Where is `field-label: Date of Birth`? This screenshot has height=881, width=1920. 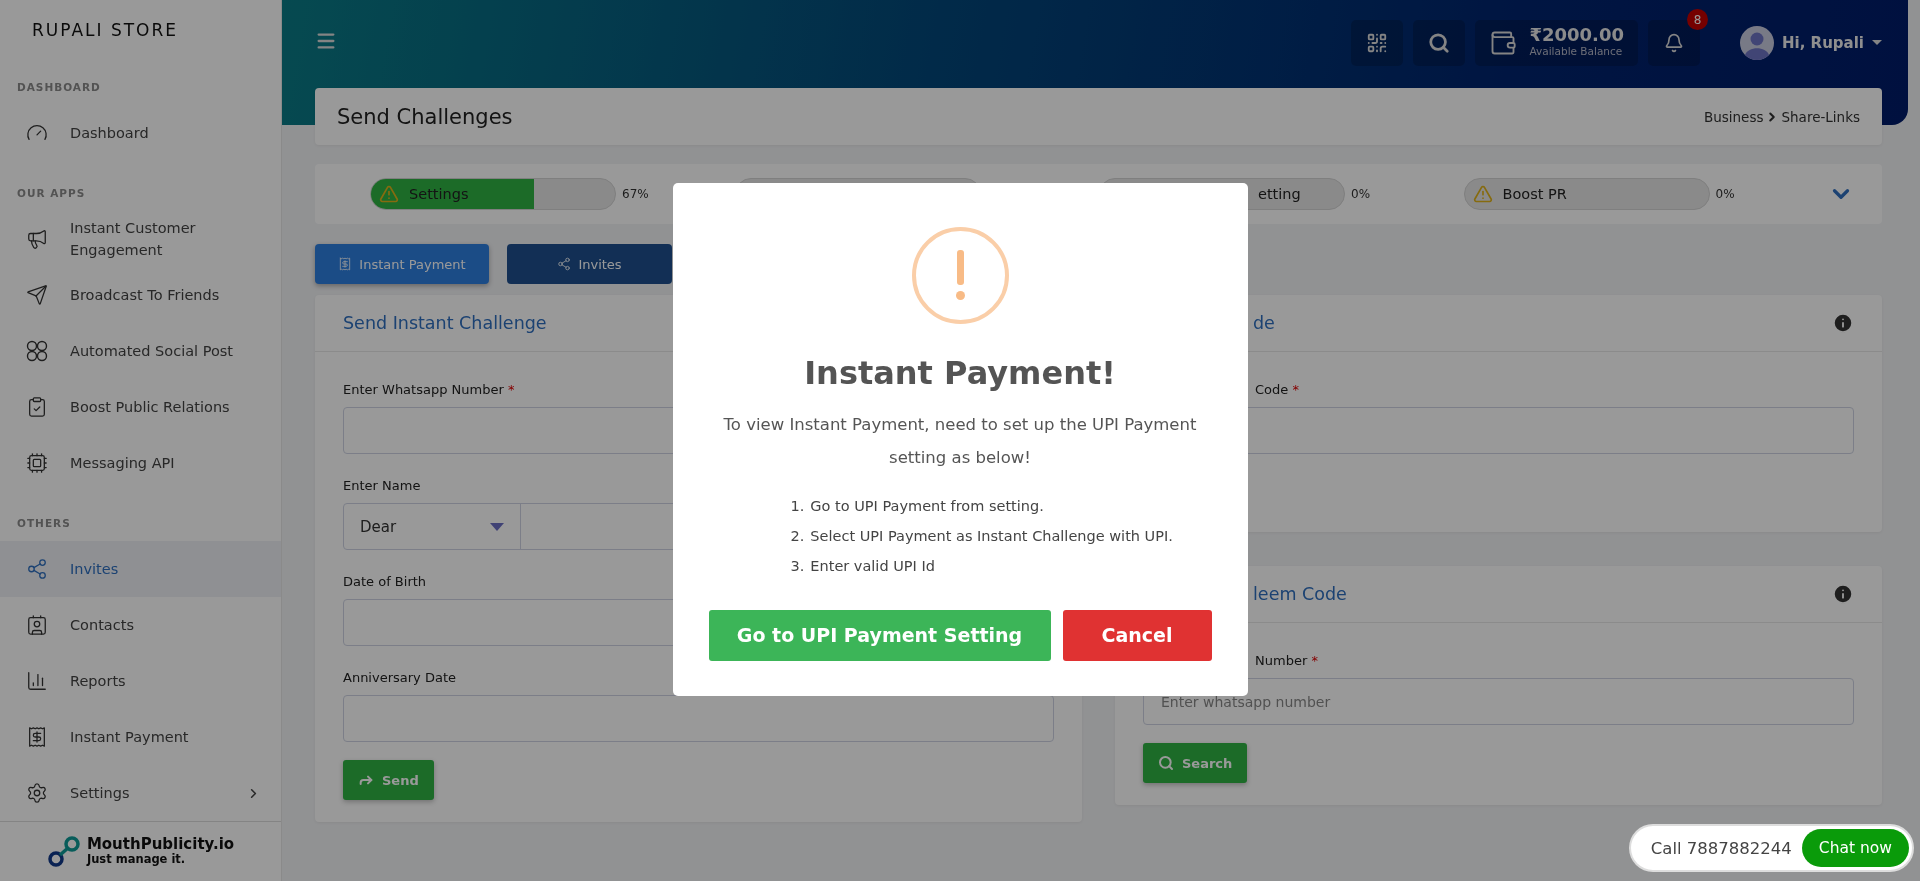
field-label: Date of Birth is located at coordinates (385, 581).